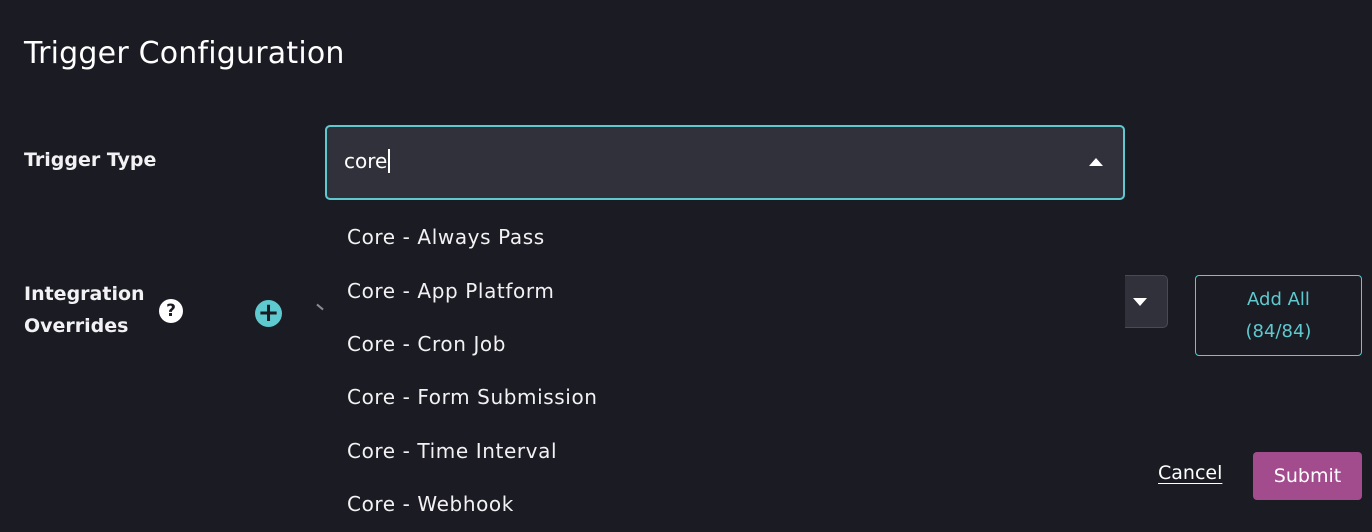 The width and height of the screenshot is (1372, 532). Describe the element at coordinates (472, 397) in the screenshot. I see `dropdown-option-form-submission: Core - Form Submission` at that location.